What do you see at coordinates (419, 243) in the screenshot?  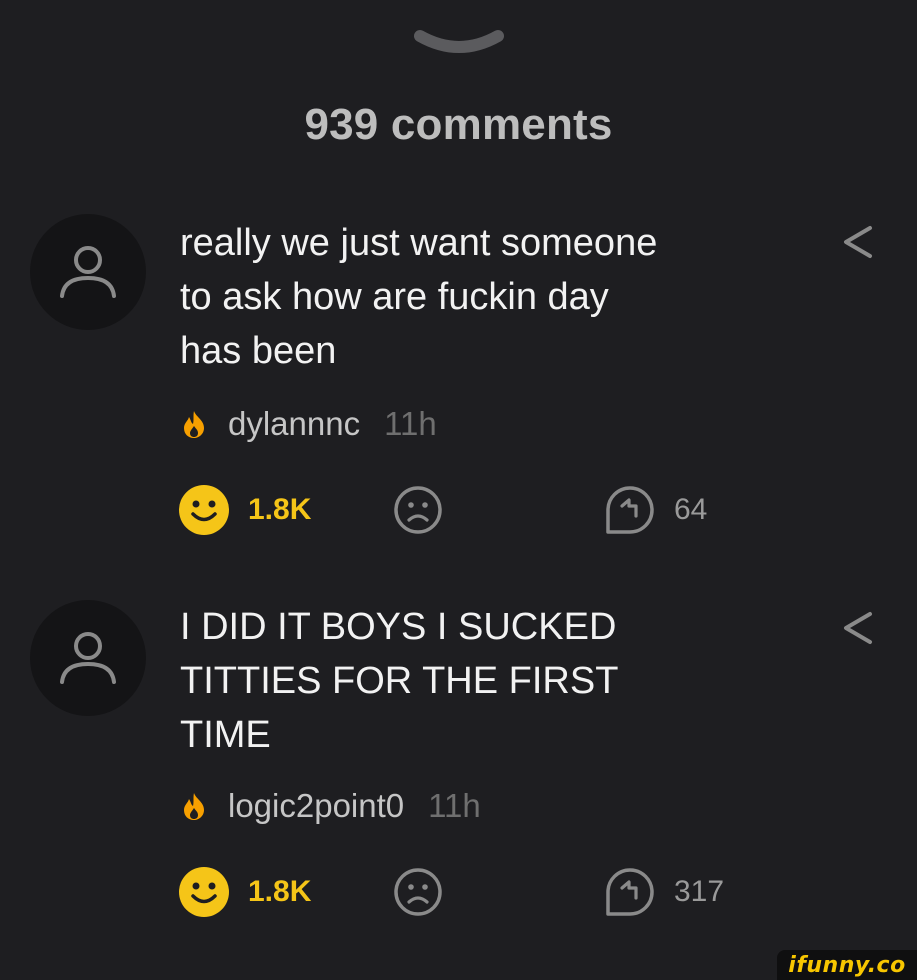 I see `comment-line: really we just want someone` at bounding box center [419, 243].